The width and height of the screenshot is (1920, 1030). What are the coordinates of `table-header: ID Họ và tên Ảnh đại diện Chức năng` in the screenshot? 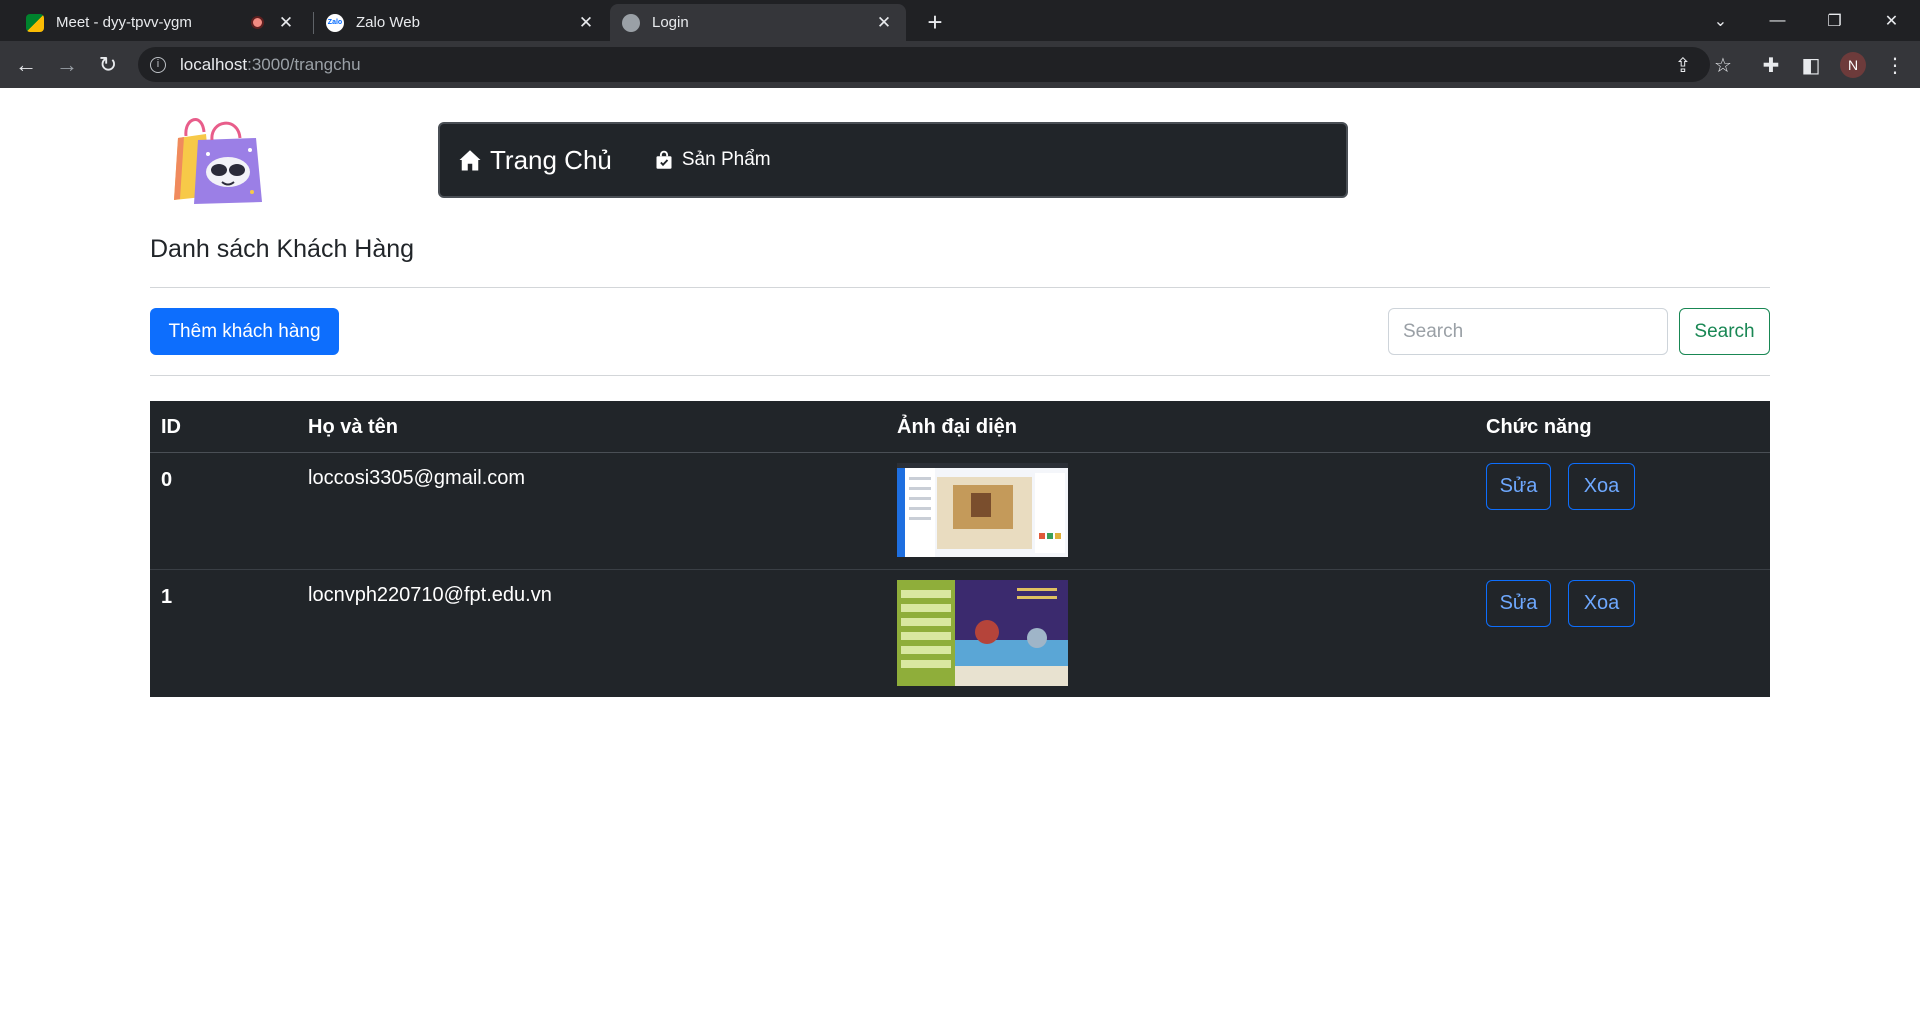 It's located at (960, 427).